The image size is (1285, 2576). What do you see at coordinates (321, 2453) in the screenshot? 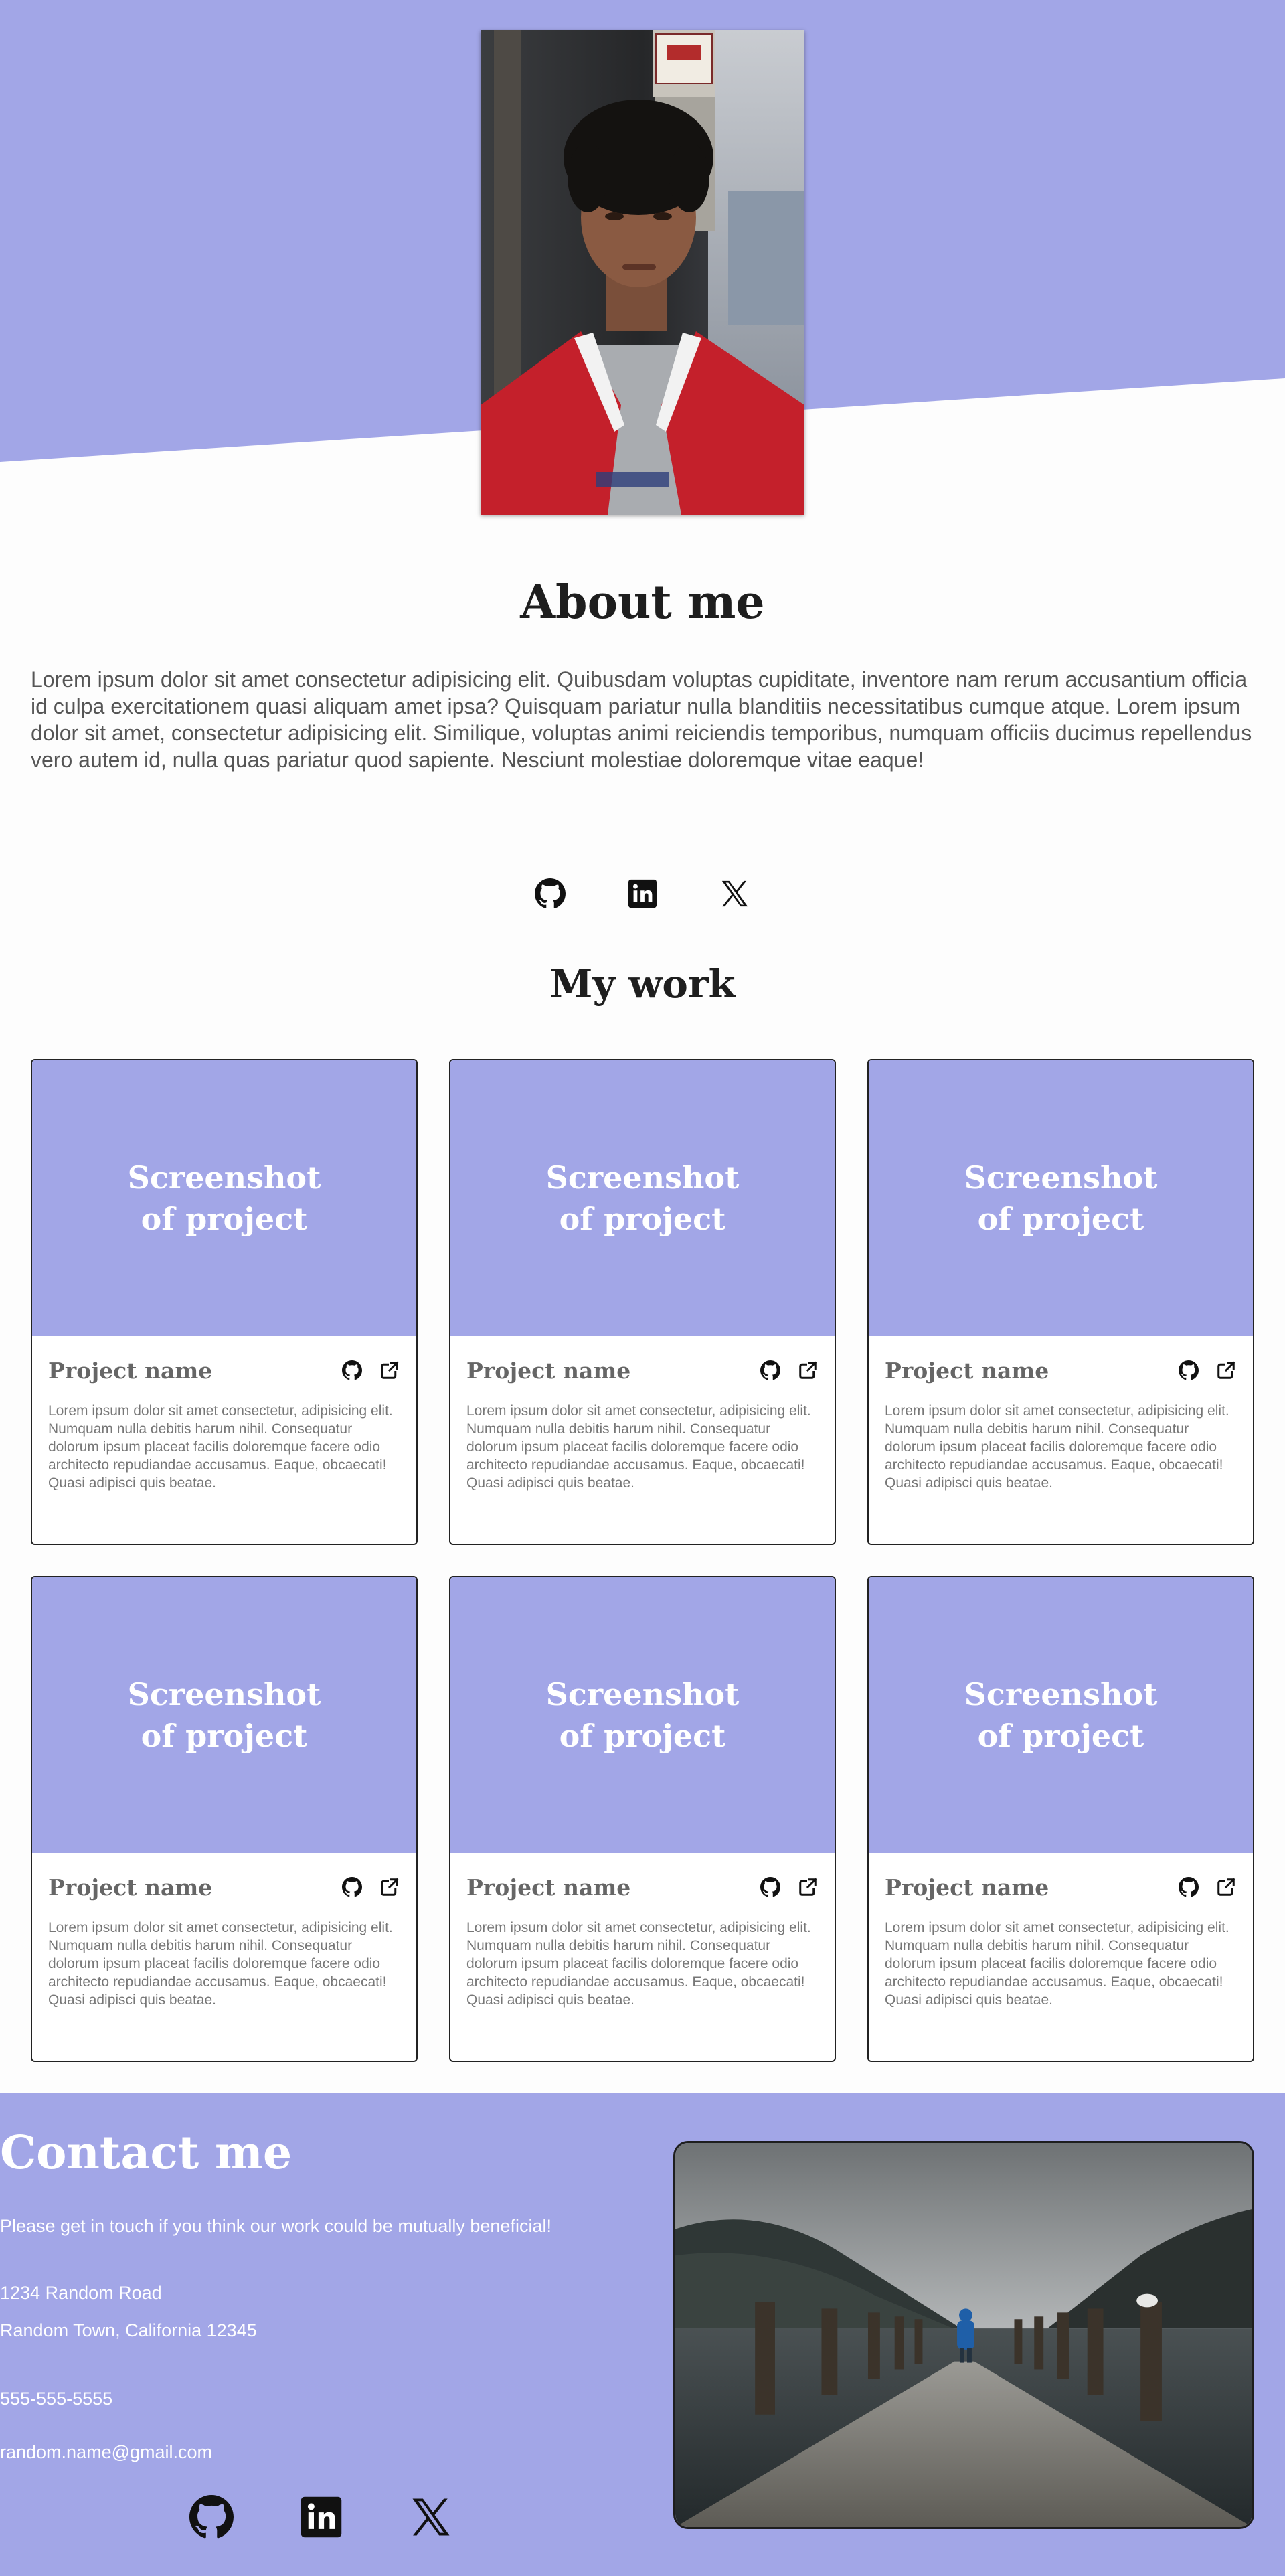
I see `contact-email: random.name@gmail.com` at bounding box center [321, 2453].